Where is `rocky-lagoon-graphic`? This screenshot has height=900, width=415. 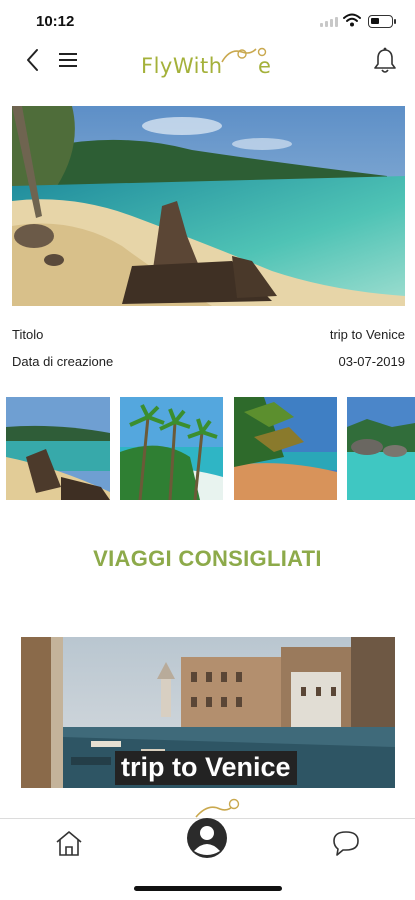 rocky-lagoon-graphic is located at coordinates (381, 448).